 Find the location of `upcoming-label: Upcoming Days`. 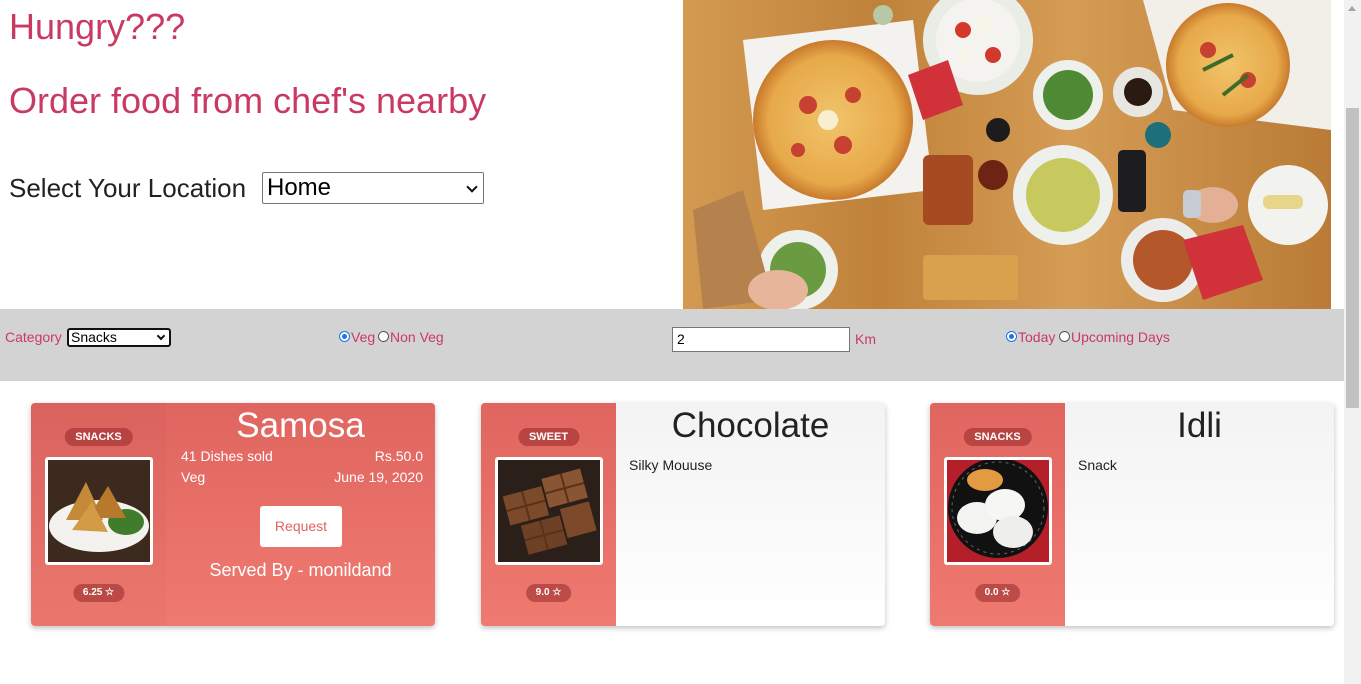

upcoming-label: Upcoming Days is located at coordinates (1120, 337).